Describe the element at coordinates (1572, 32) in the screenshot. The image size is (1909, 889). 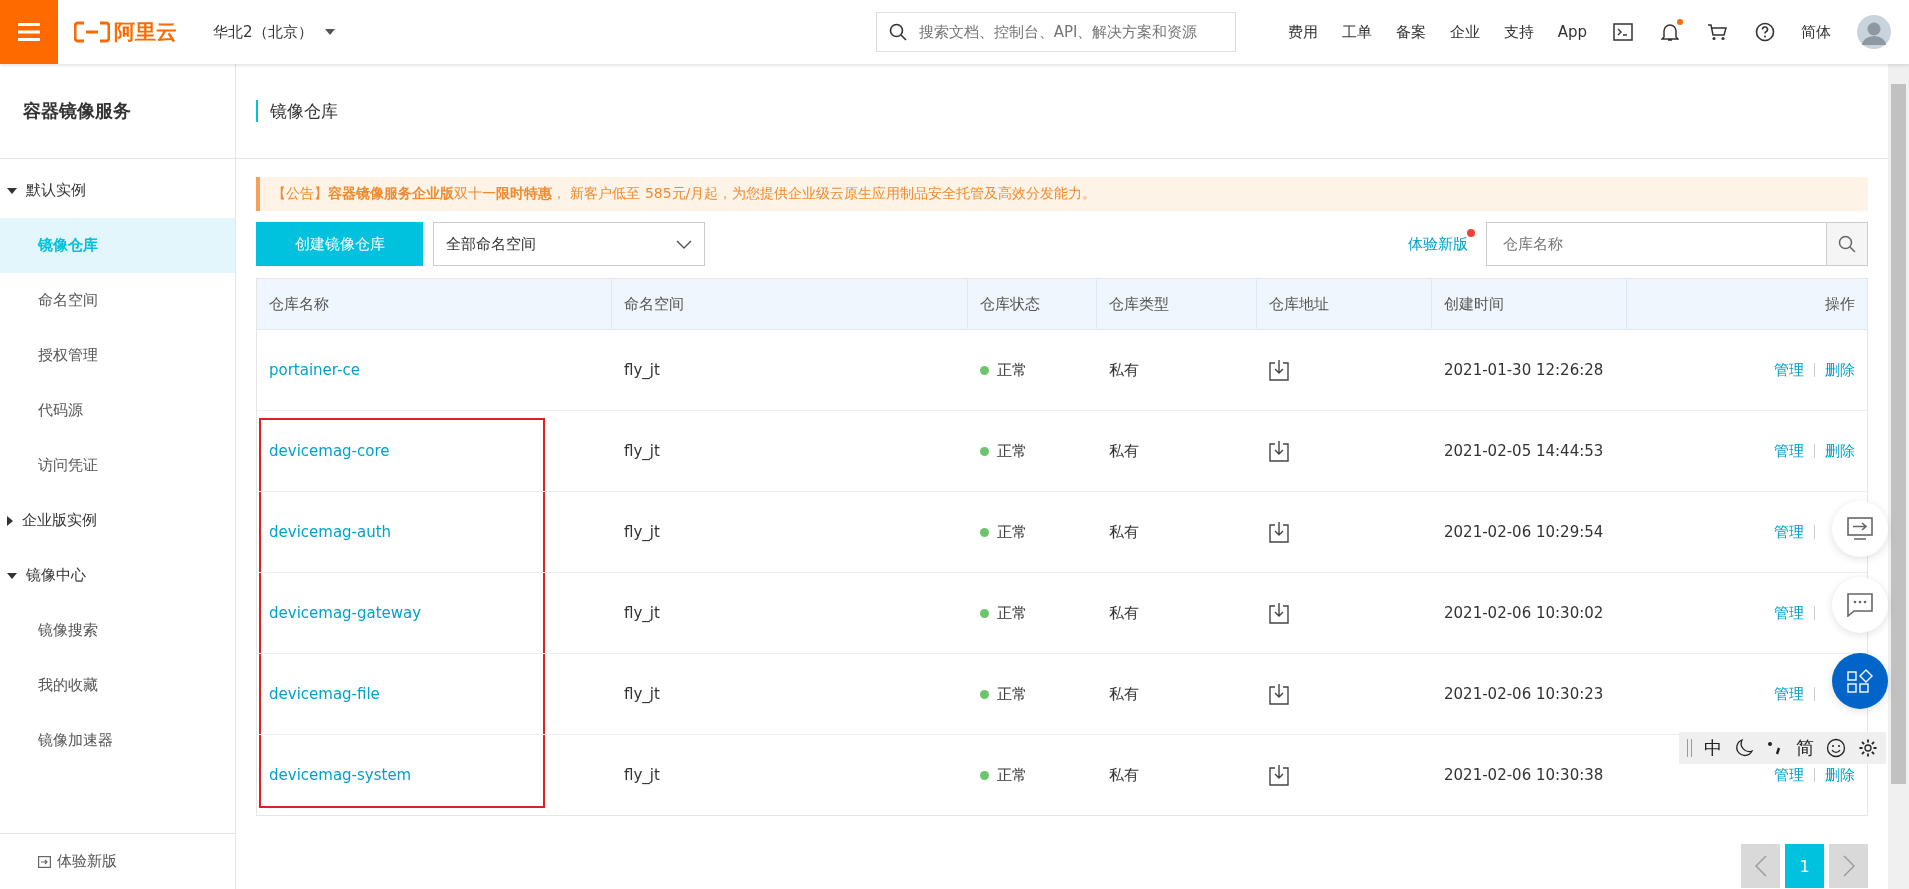
I see `nav-link: App` at that location.